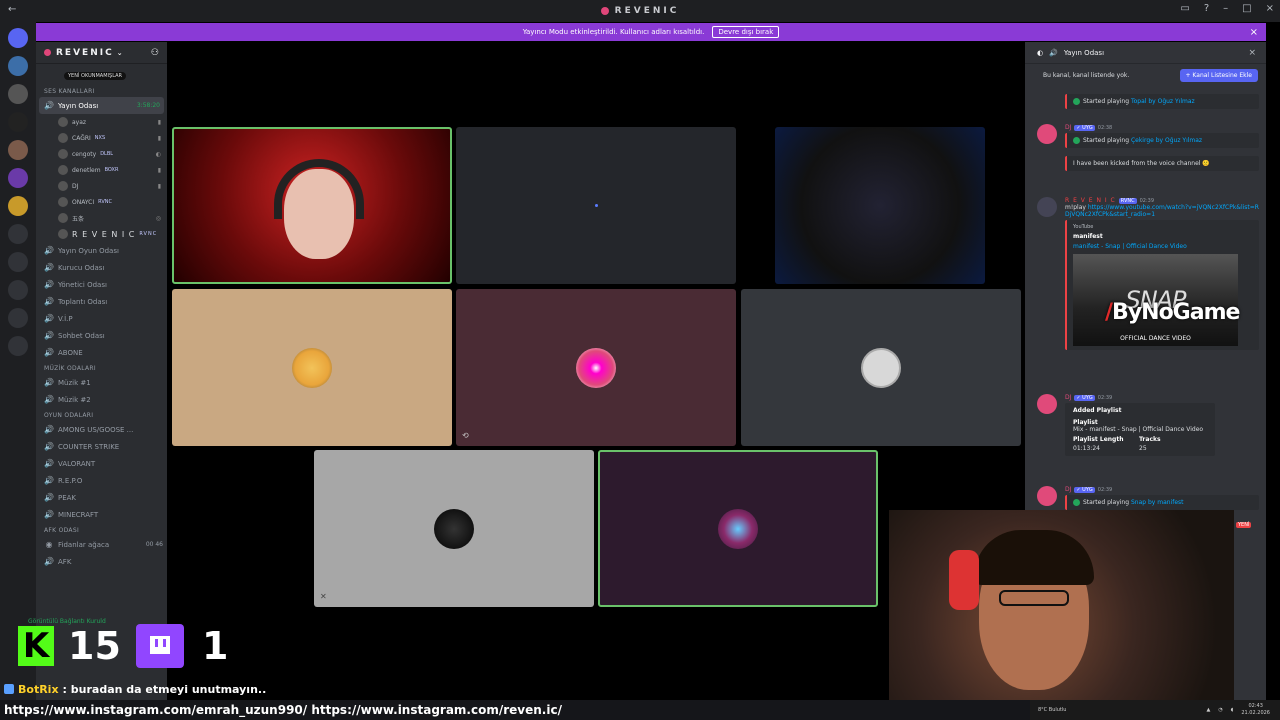 This screenshot has width=1280, height=720. I want to click on new-unreads-badge: YENİ OKUNMAMIŞLAR, so click(95, 76).